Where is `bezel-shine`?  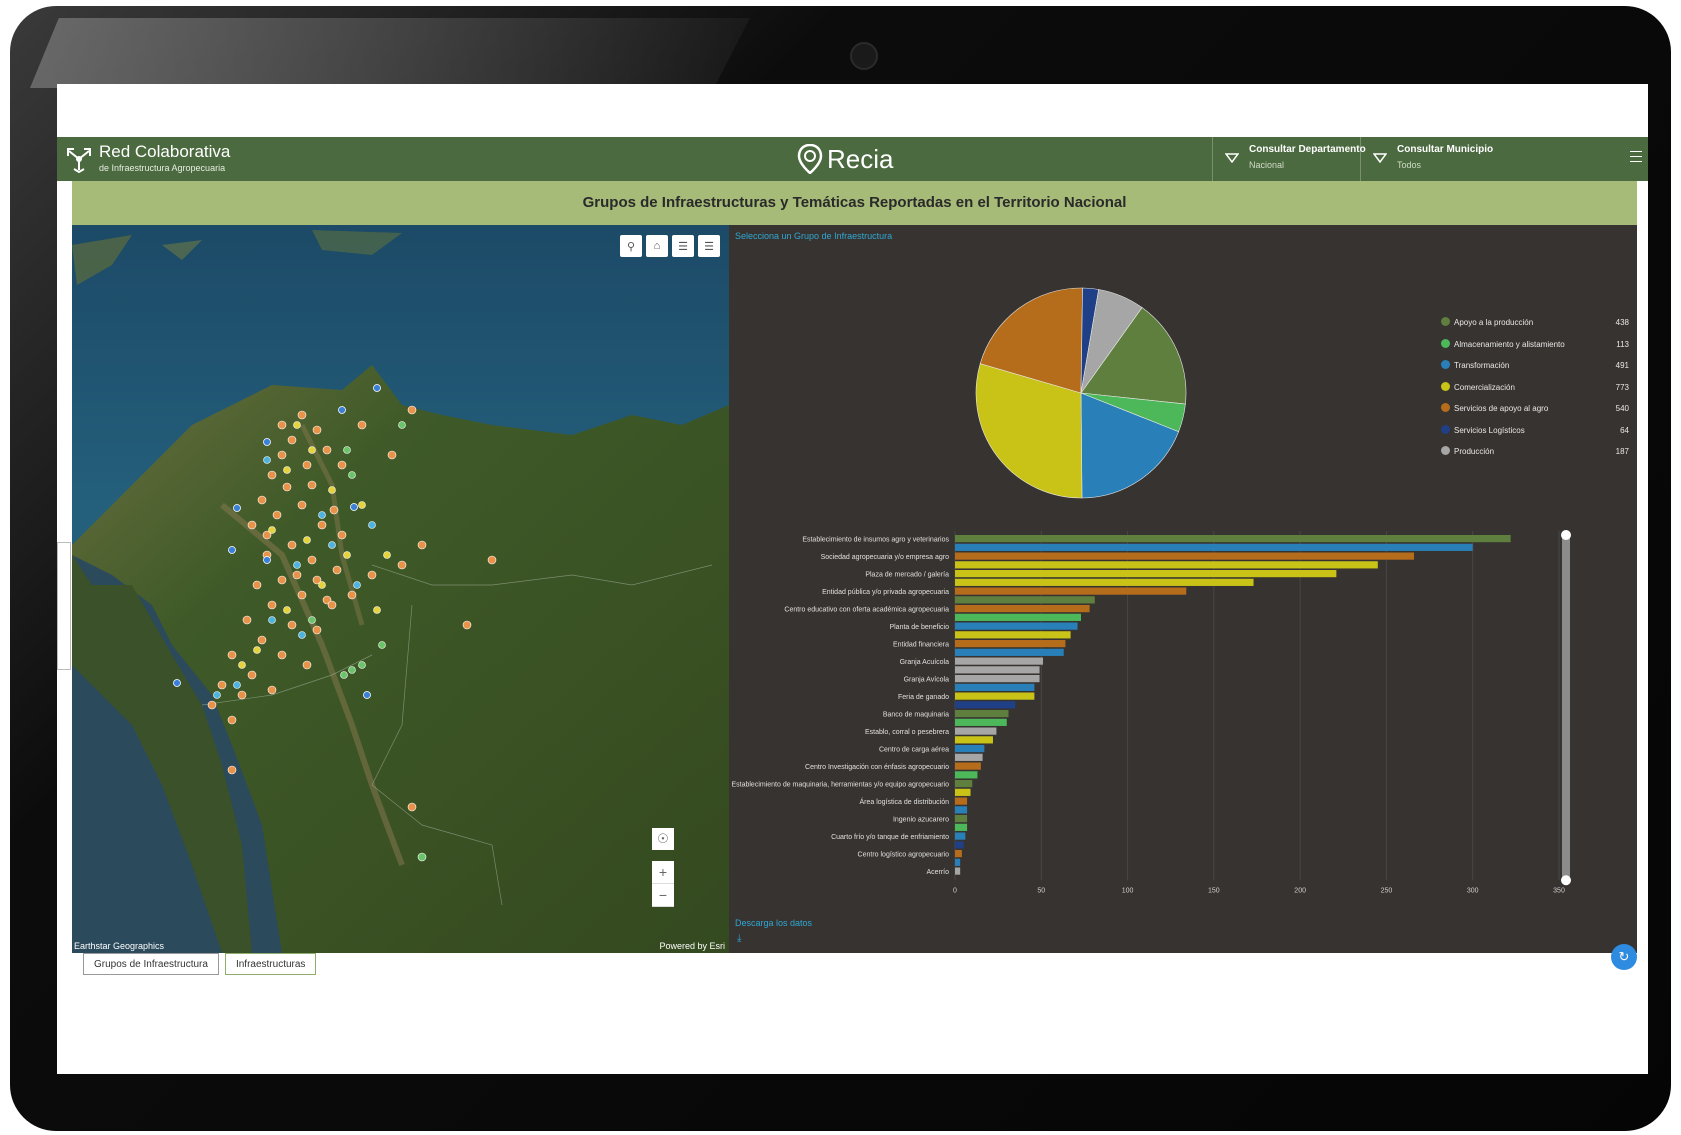 bezel-shine is located at coordinates (390, 53).